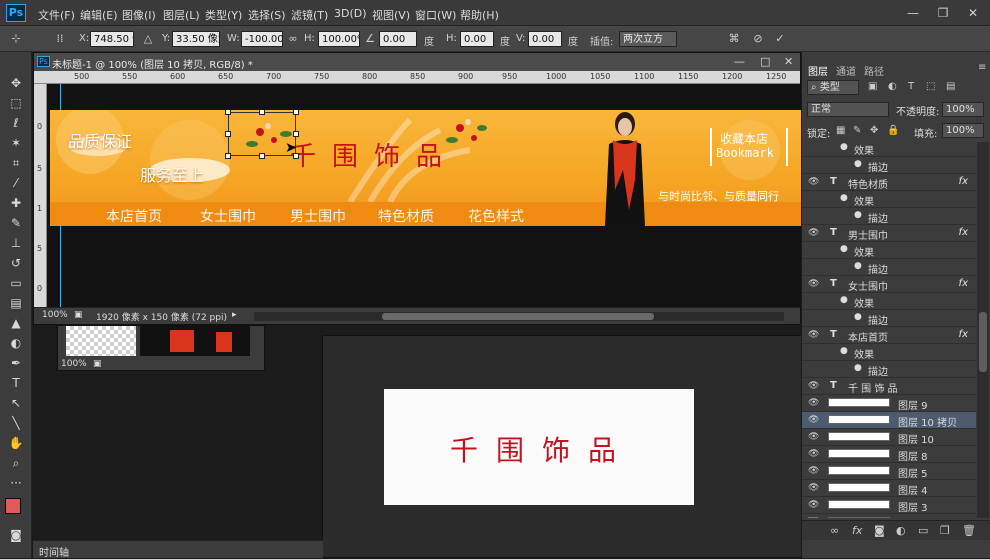  Describe the element at coordinates (889, 335) in the screenshot. I see `text-layer-row: 👁 T 本店首页 fx` at that location.